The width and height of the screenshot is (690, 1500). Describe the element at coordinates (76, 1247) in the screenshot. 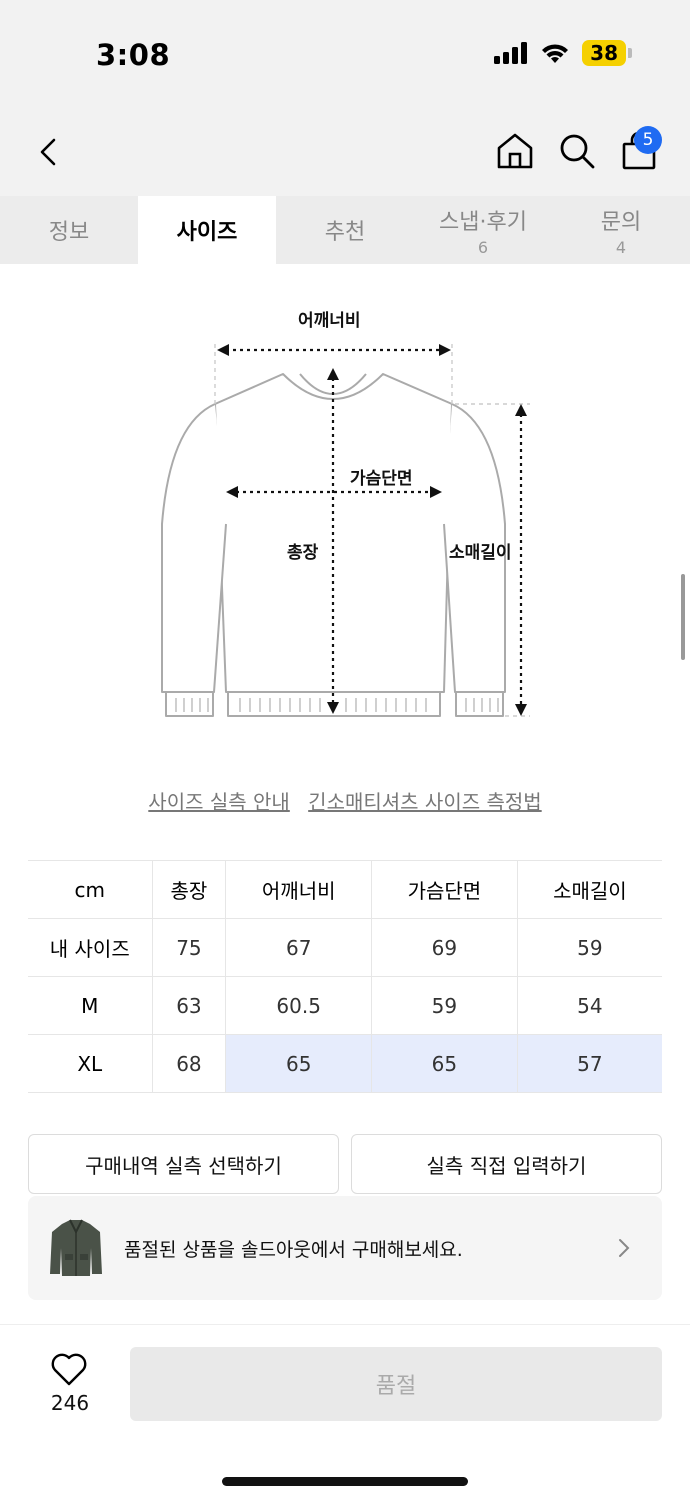

I see `jacket-thumbnail` at that location.